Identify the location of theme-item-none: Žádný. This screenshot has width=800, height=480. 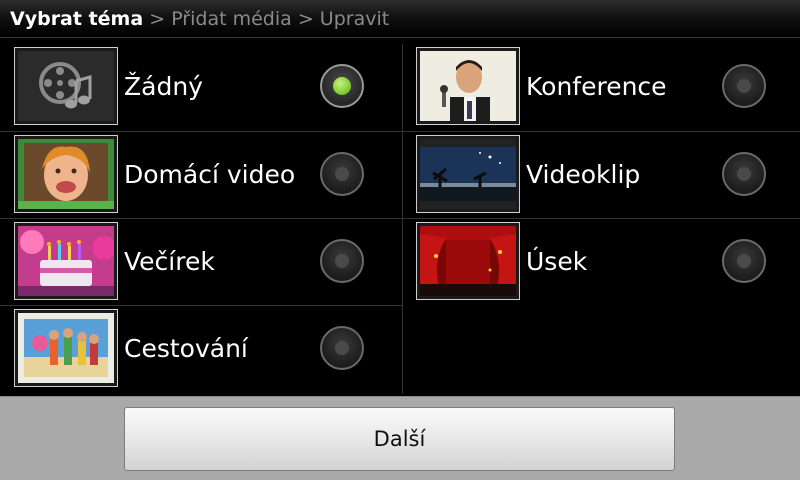
(200, 87).